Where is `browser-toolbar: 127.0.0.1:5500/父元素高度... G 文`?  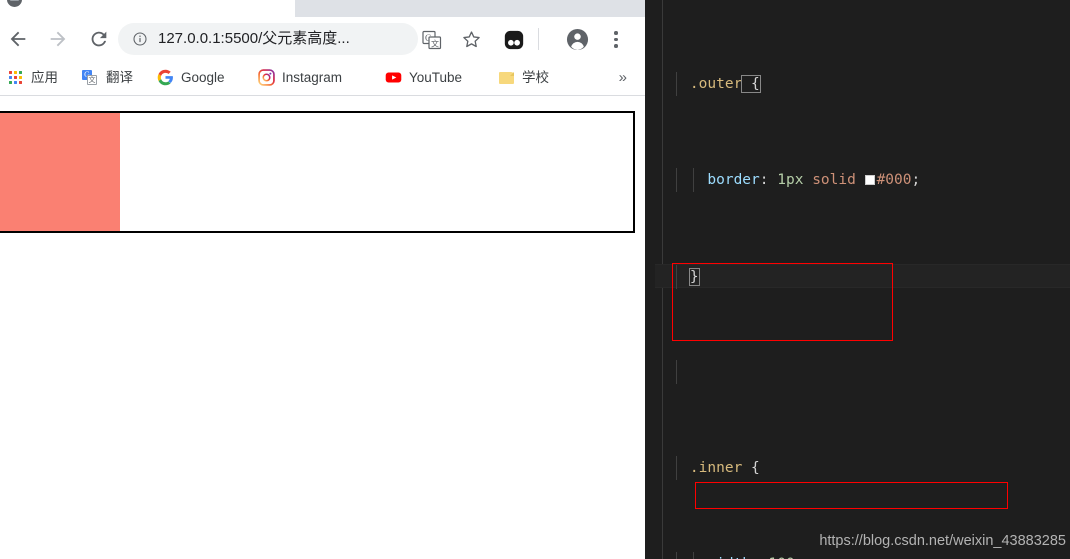
browser-toolbar: 127.0.0.1:5500/父元素高度... G 文 is located at coordinates (322, 38).